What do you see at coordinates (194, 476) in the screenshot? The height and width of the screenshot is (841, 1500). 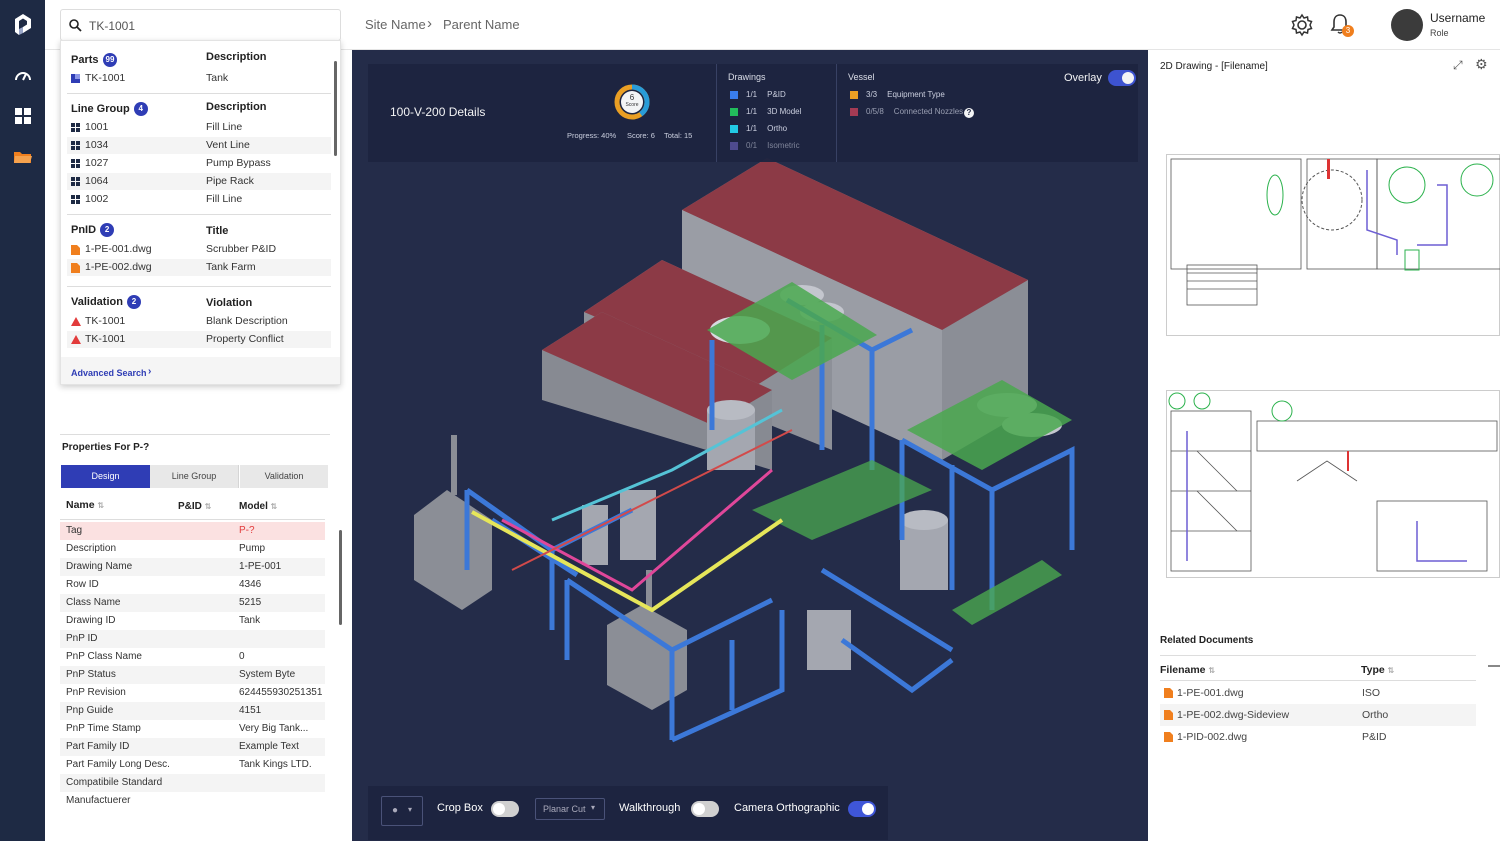 I see `tab-line-group: Line Group` at bounding box center [194, 476].